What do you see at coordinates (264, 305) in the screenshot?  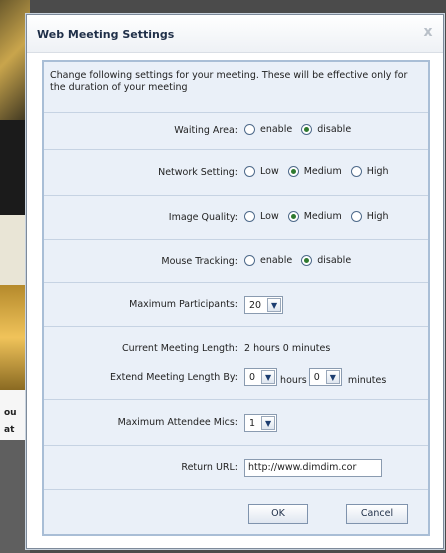 I see `max-participants-select: 20 ▼` at bounding box center [264, 305].